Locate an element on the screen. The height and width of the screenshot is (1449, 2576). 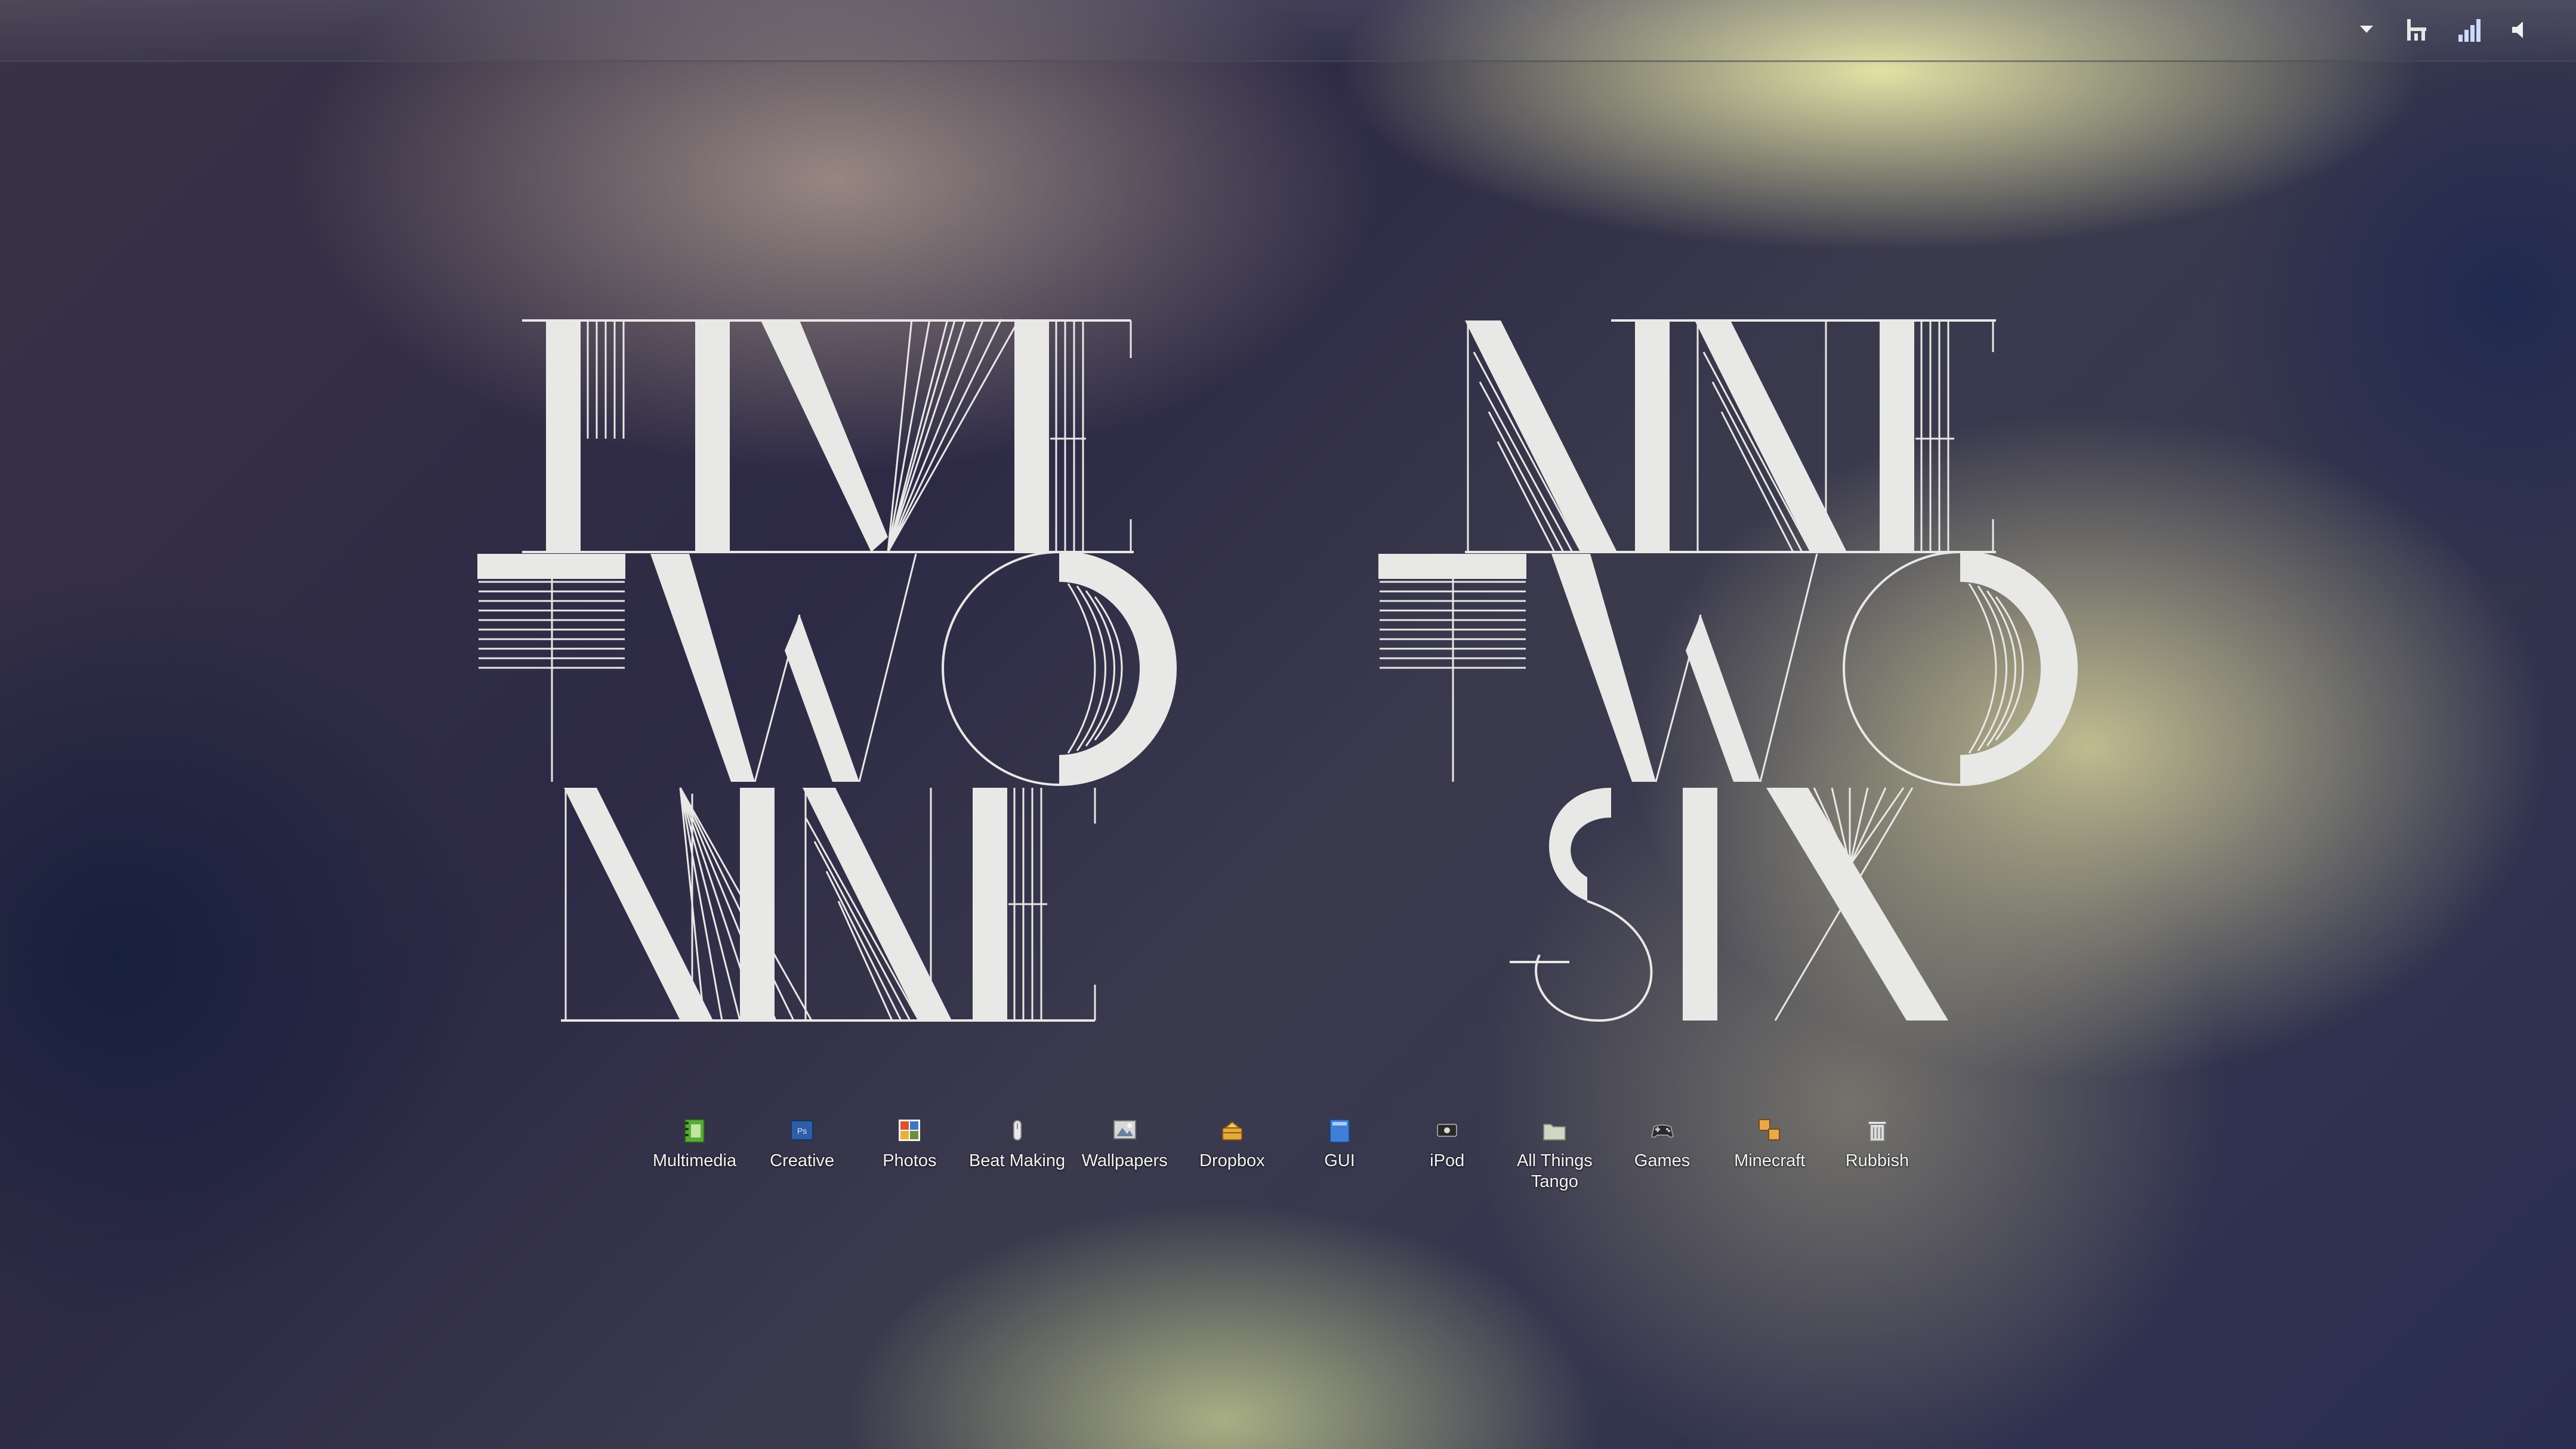
minecraft-folder-icon is located at coordinates (1770, 1130).